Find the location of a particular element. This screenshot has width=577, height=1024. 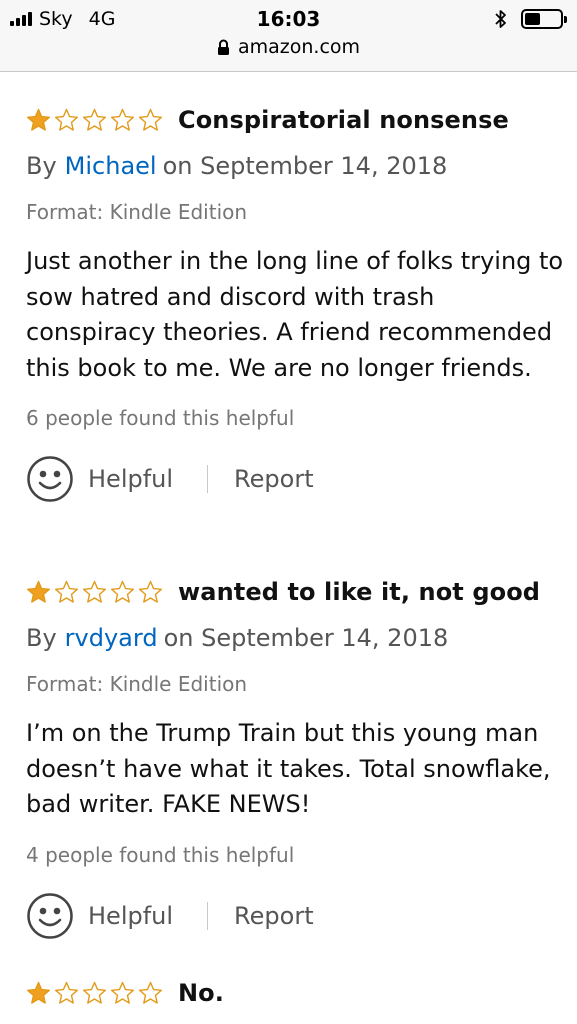

battery-level is located at coordinates (532, 19).